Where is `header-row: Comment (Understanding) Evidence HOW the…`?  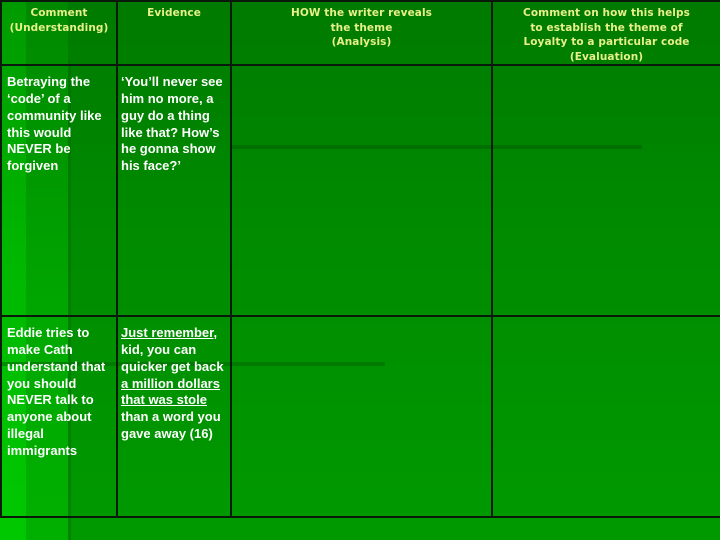 header-row: Comment (Understanding) Evidence HOW the… is located at coordinates (360, 33).